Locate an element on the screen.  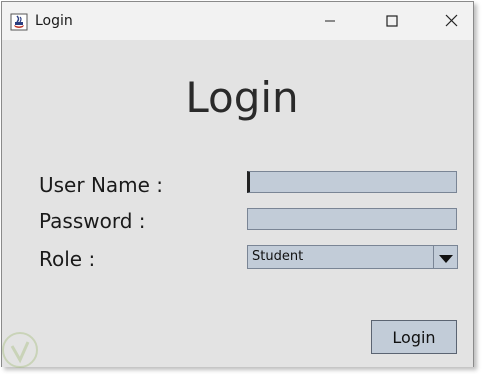
java-cup-icon is located at coordinates (19, 22).